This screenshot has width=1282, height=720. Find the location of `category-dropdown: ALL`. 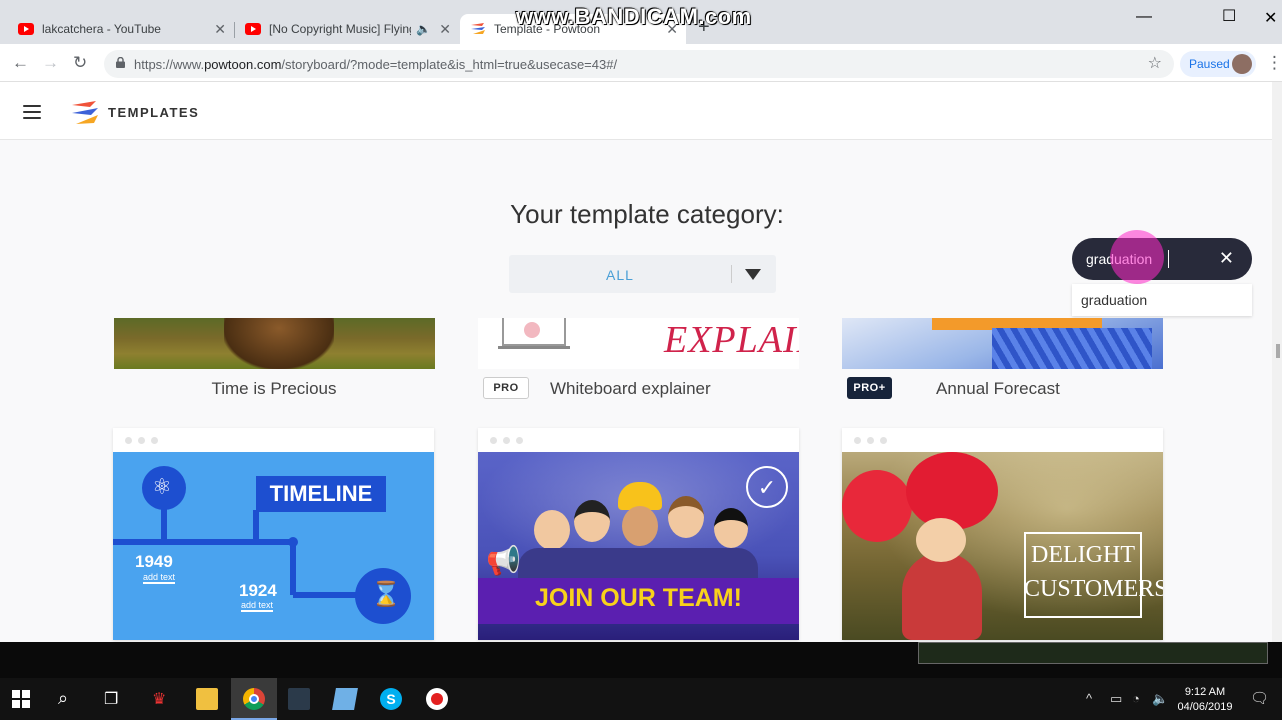

category-dropdown: ALL is located at coordinates (642, 274).